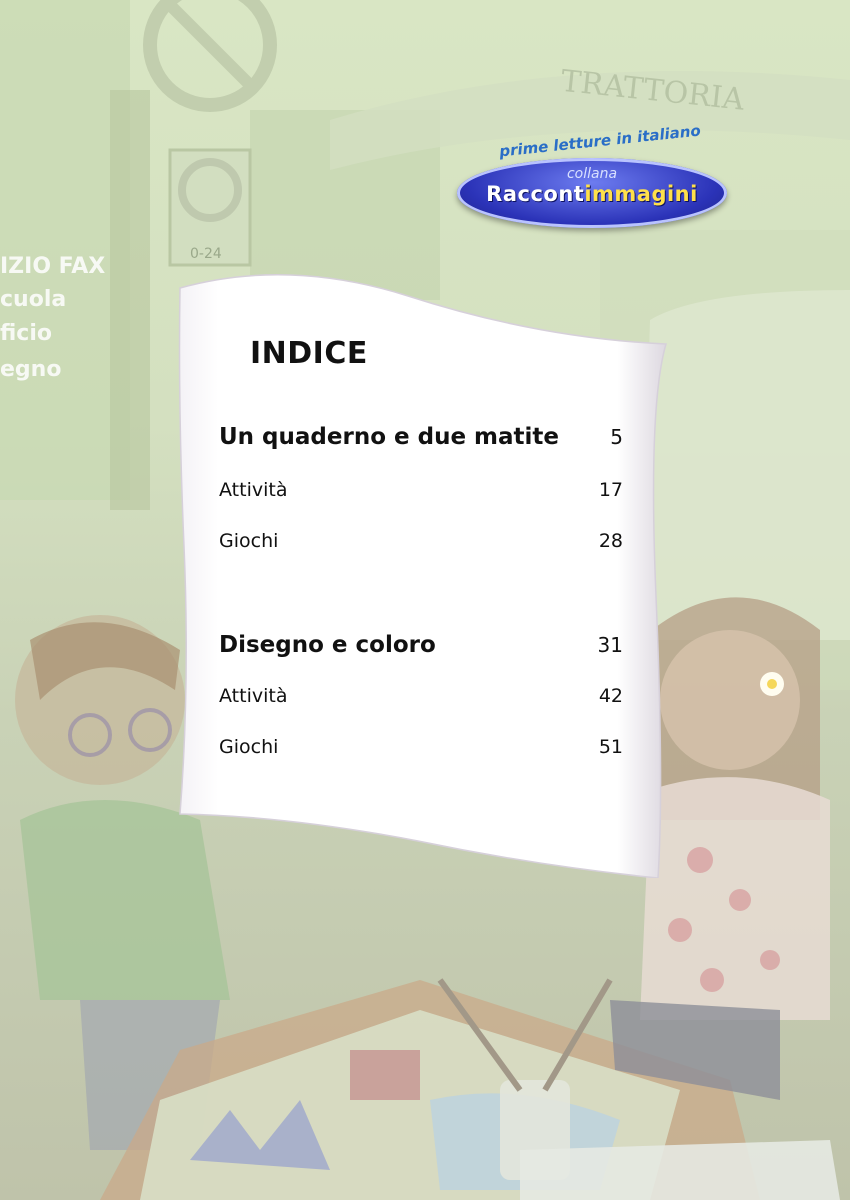 The image size is (850, 1200). What do you see at coordinates (33, 299) in the screenshot?
I see `shop-sign-line-2: cuola` at bounding box center [33, 299].